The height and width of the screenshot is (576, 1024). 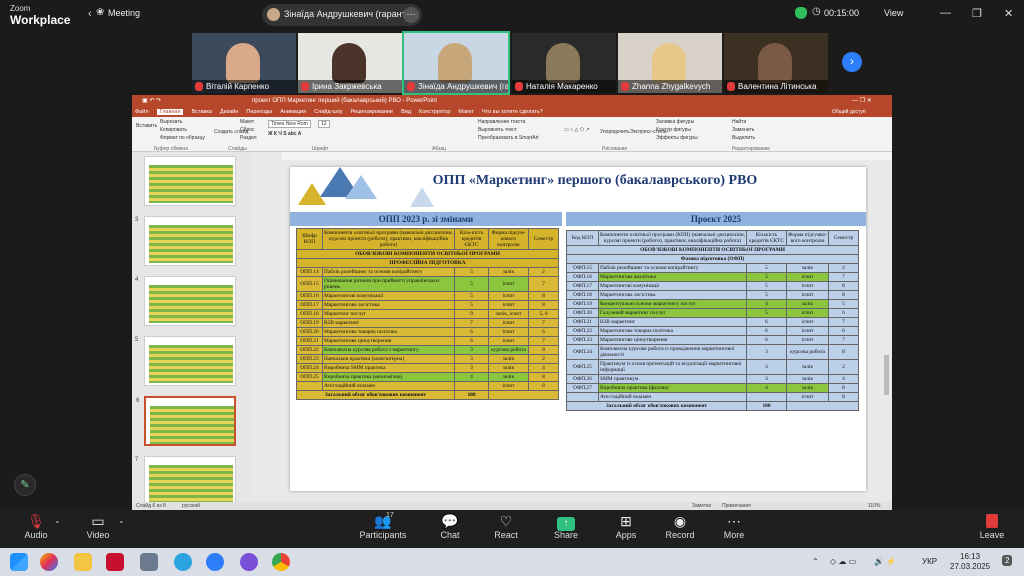 I want to click on zoom-icon, so click(x=215, y=562).